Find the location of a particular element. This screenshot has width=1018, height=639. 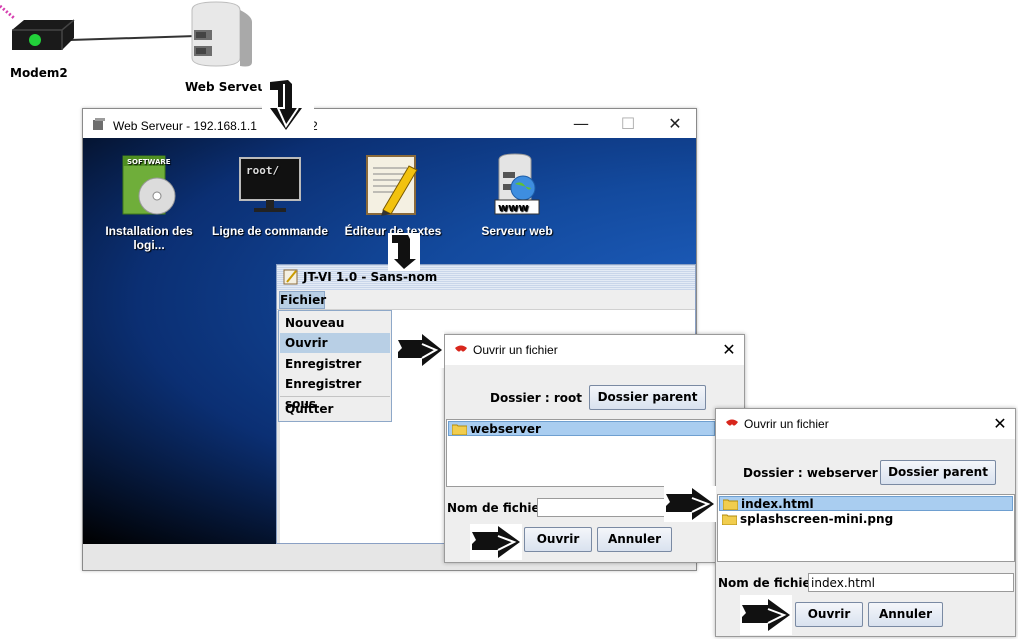

editor-app-icon is located at coordinates (290, 277).